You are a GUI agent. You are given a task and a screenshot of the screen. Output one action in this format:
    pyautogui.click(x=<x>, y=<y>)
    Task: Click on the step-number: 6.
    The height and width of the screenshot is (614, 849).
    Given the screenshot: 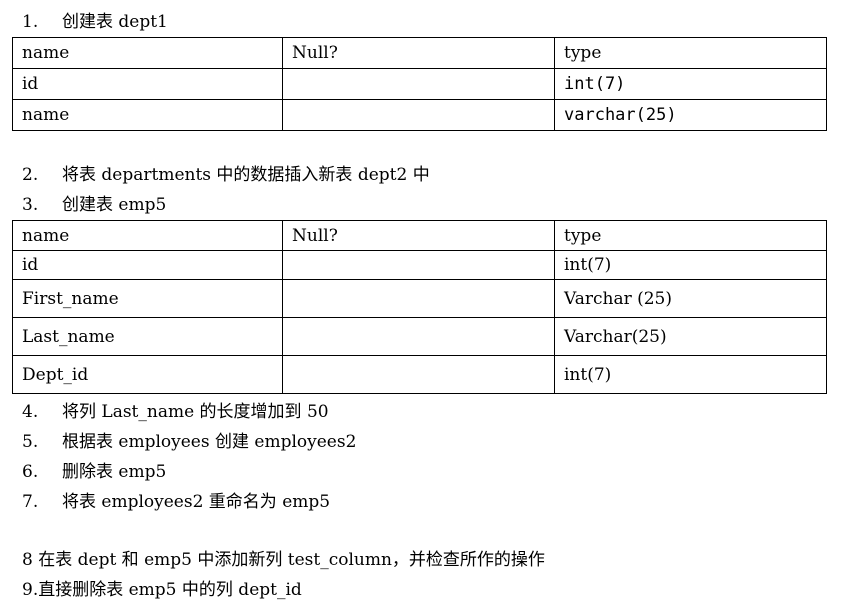 What is the action you would take?
    pyautogui.click(x=30, y=472)
    